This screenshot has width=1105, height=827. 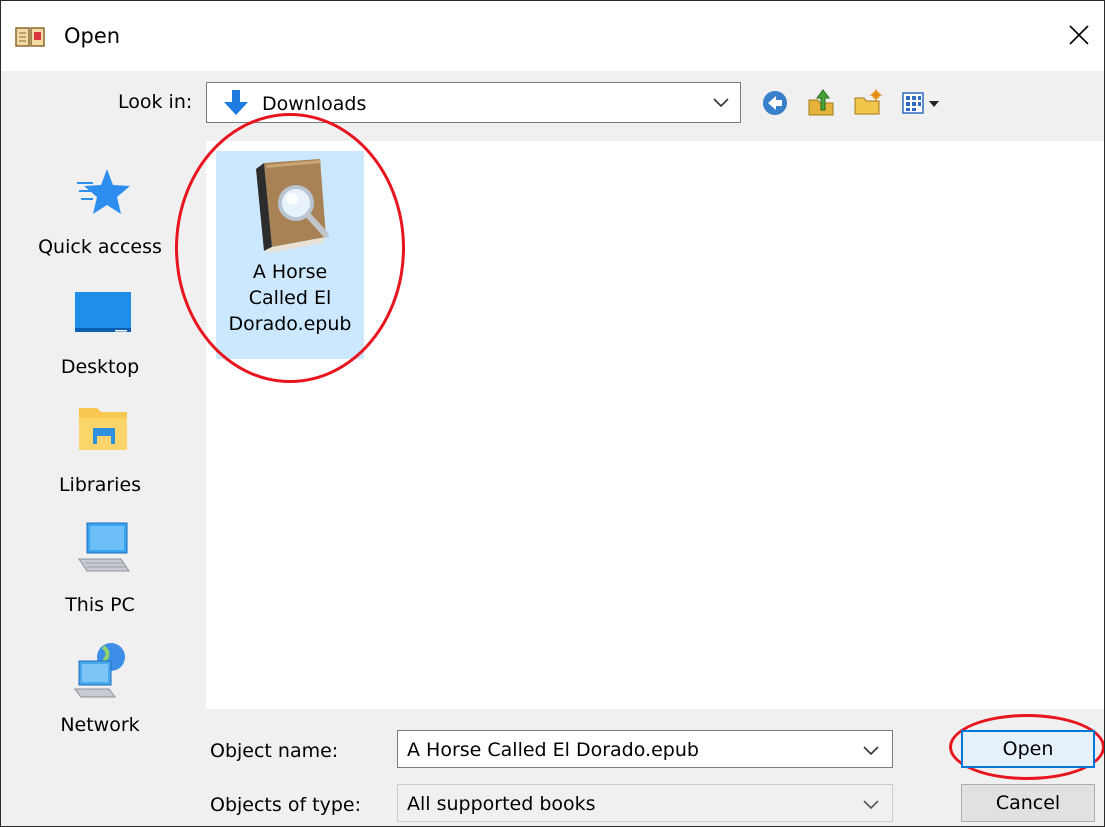 I want to click on close-button, so click(x=1079, y=35).